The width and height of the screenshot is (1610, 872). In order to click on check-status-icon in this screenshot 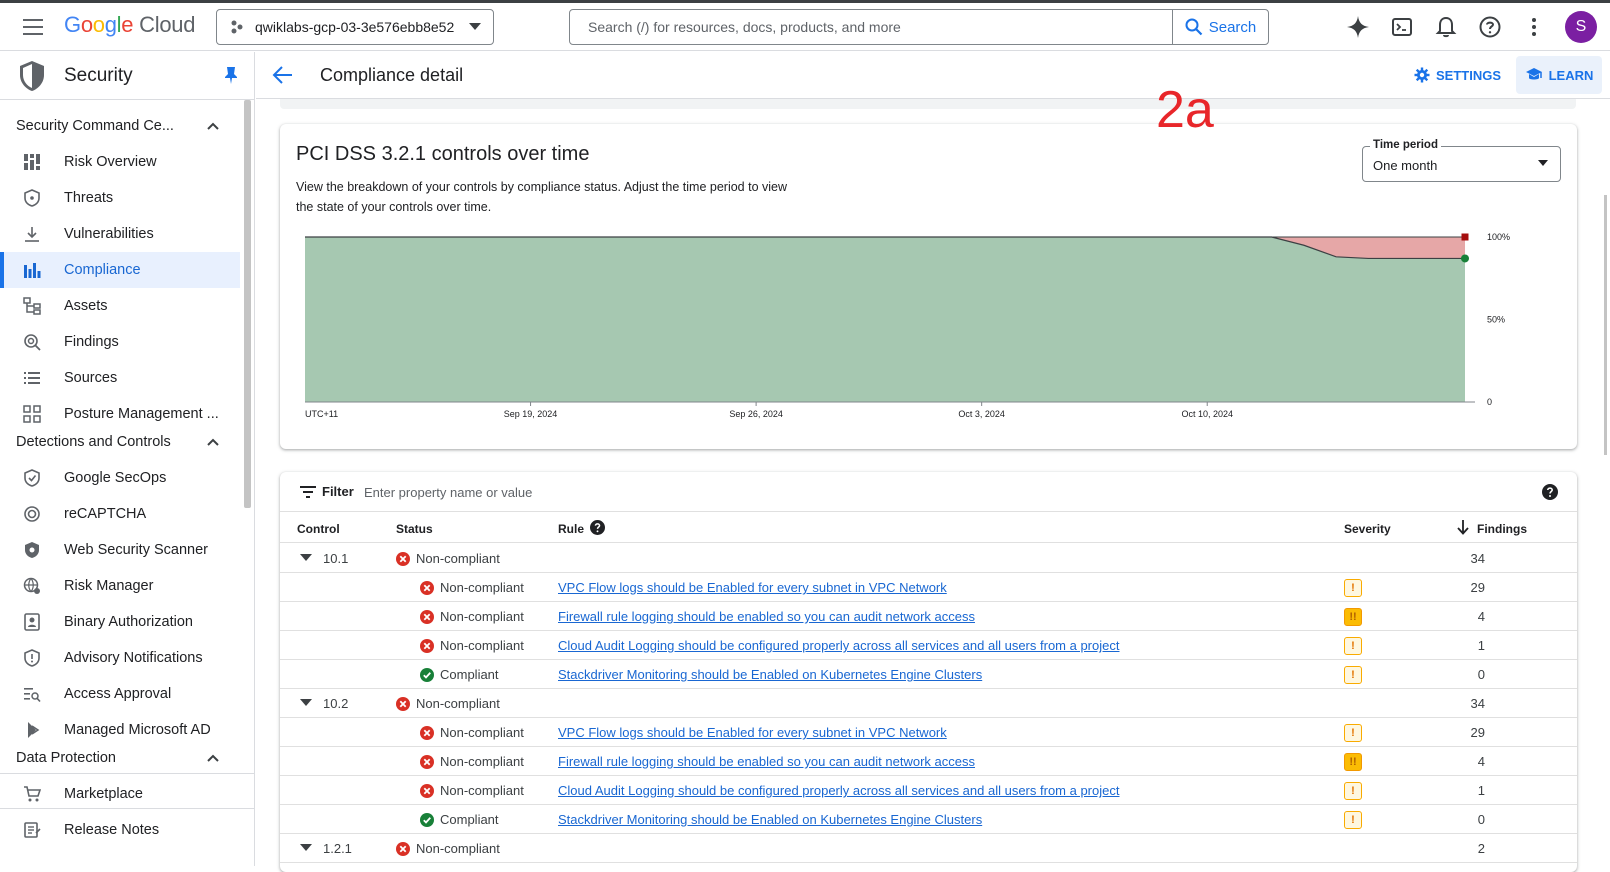, I will do `click(427, 820)`.